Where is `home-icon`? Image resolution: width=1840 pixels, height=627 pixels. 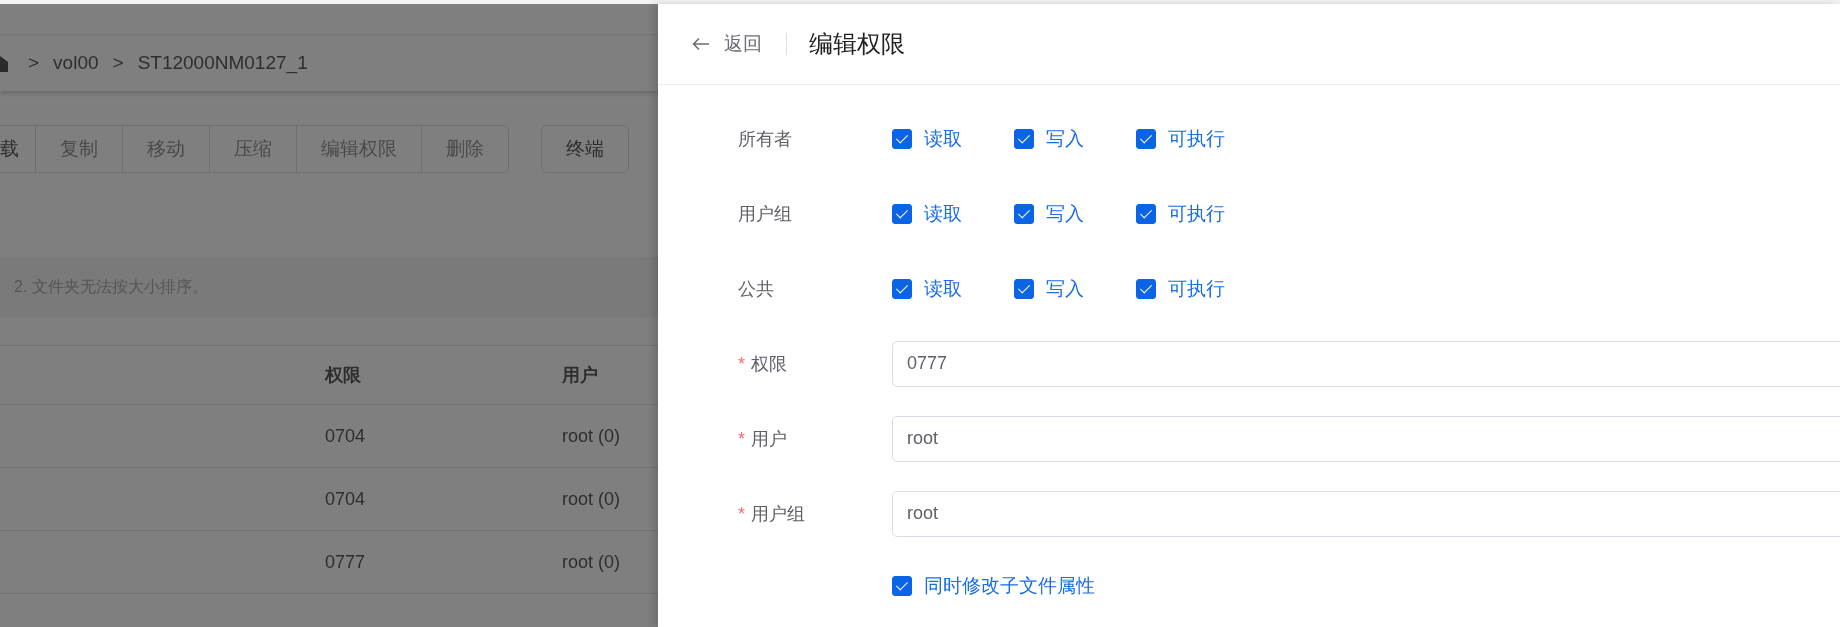
home-icon is located at coordinates (5, 63).